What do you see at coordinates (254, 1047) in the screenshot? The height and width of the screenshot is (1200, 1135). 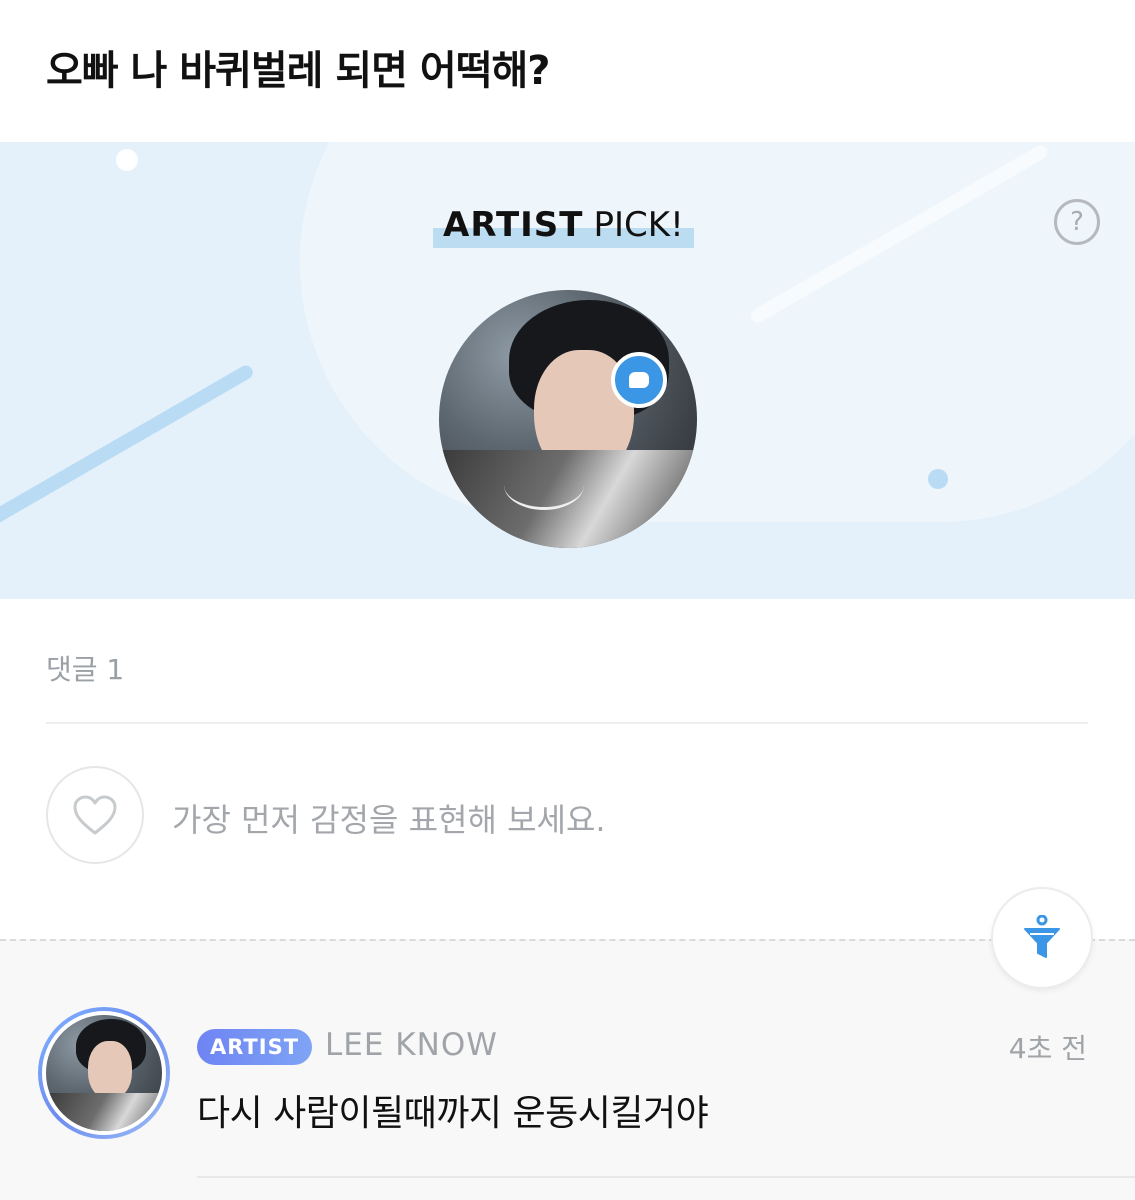 I see `artist-badge: ARTIST` at bounding box center [254, 1047].